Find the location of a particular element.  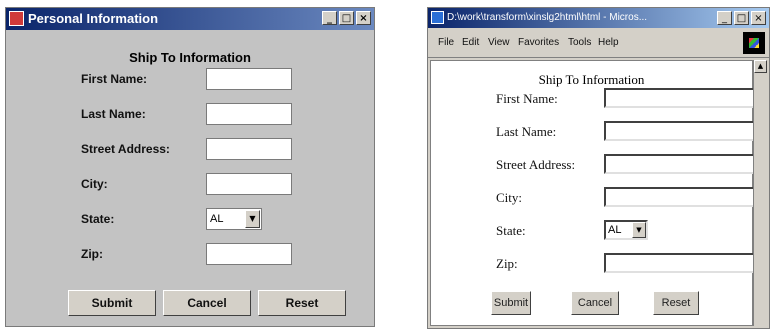

right-form-heading: Ship To Information is located at coordinates (591, 79).